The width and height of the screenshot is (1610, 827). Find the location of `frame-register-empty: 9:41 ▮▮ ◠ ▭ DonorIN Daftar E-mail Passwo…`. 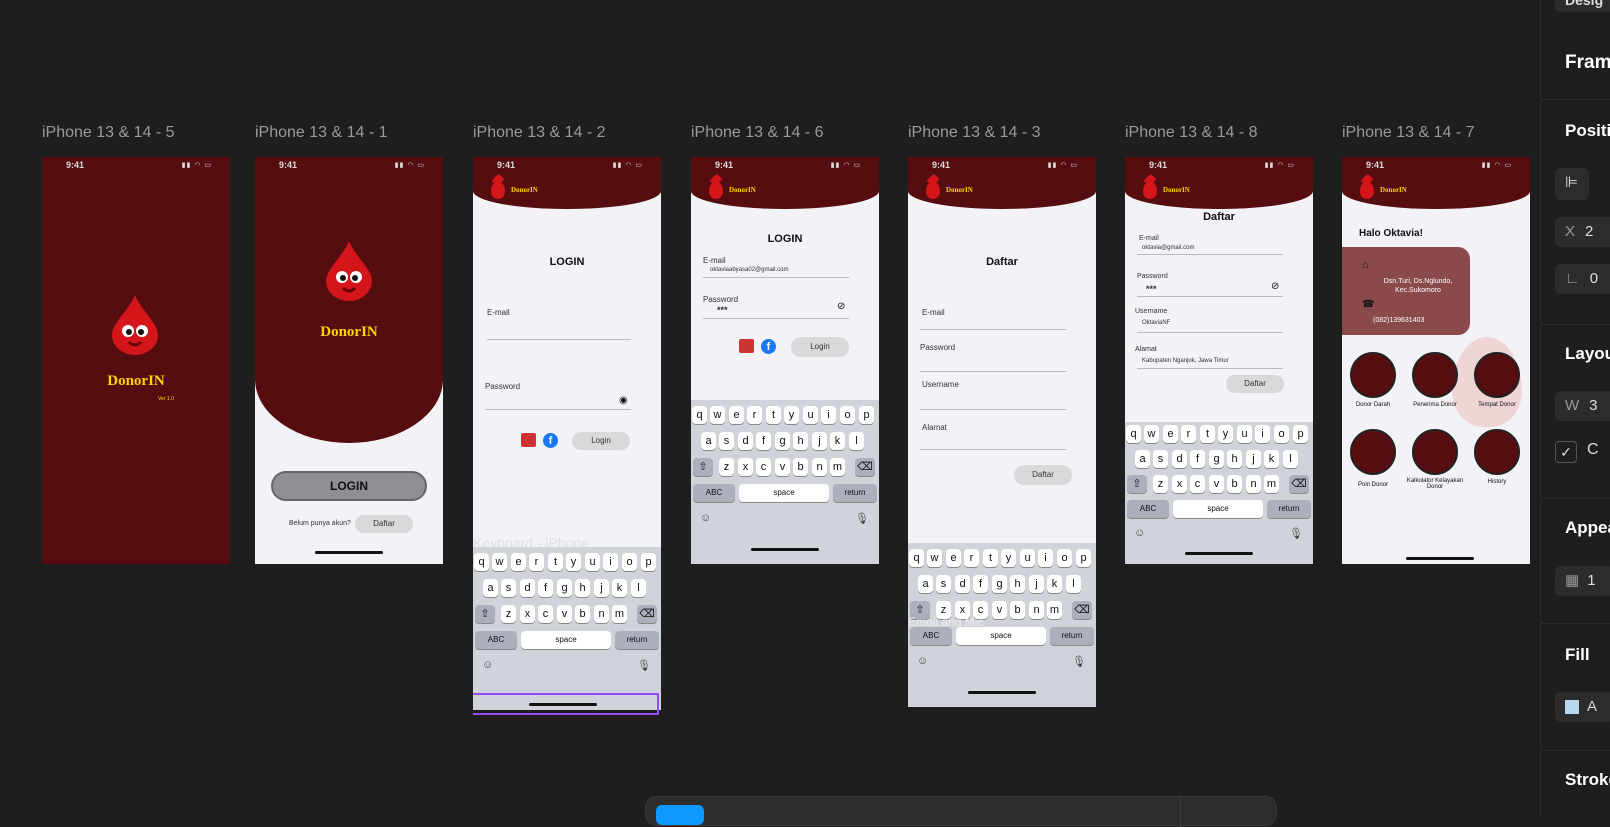

frame-register-empty: 9:41 ▮▮ ◠ ▭ DonorIN Daftar E-mail Passwo… is located at coordinates (1002, 432).